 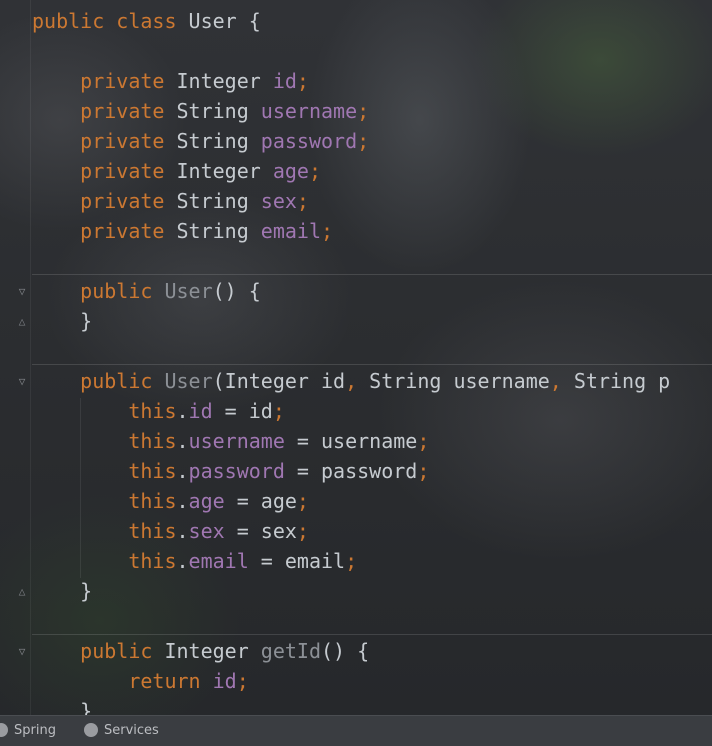 What do you see at coordinates (254, 21) in the screenshot?
I see `code-token: {` at bounding box center [254, 21].